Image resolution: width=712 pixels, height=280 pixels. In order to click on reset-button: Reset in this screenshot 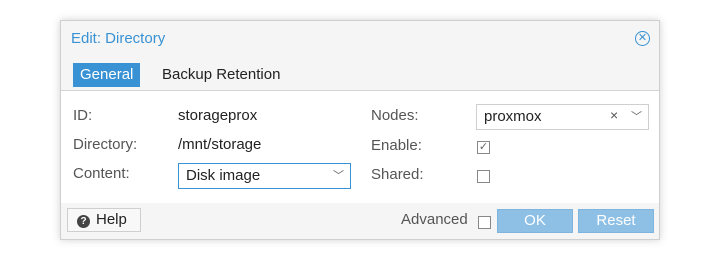, I will do `click(616, 221)`.